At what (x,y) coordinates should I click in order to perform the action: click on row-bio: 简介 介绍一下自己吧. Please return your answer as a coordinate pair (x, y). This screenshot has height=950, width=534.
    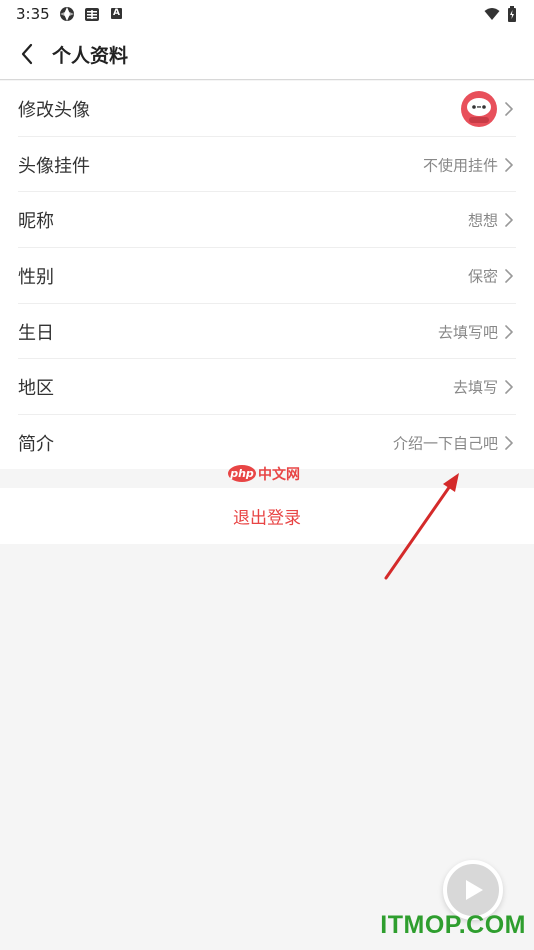
    Looking at the image, I should click on (267, 443).